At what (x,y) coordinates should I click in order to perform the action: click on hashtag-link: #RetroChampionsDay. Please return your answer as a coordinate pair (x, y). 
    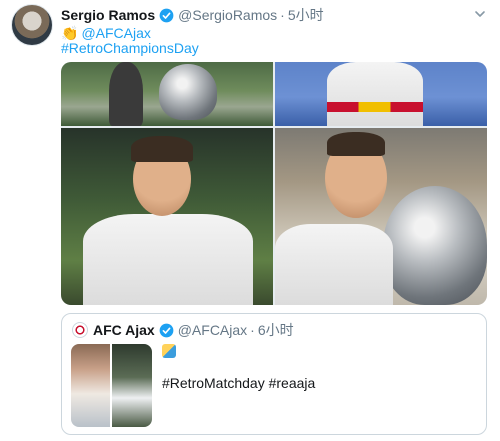
    Looking at the image, I should click on (130, 48).